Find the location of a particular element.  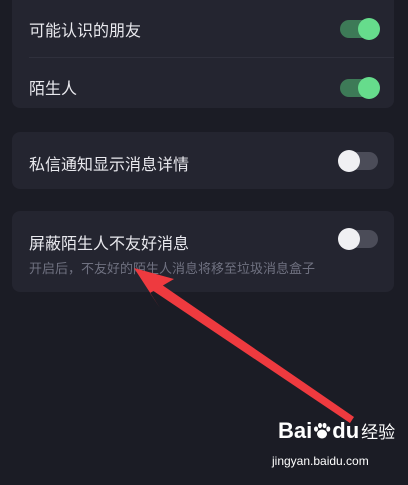

setting-row-dm-notification-details: 私信通知显示消息详情 is located at coordinates (203, 160).